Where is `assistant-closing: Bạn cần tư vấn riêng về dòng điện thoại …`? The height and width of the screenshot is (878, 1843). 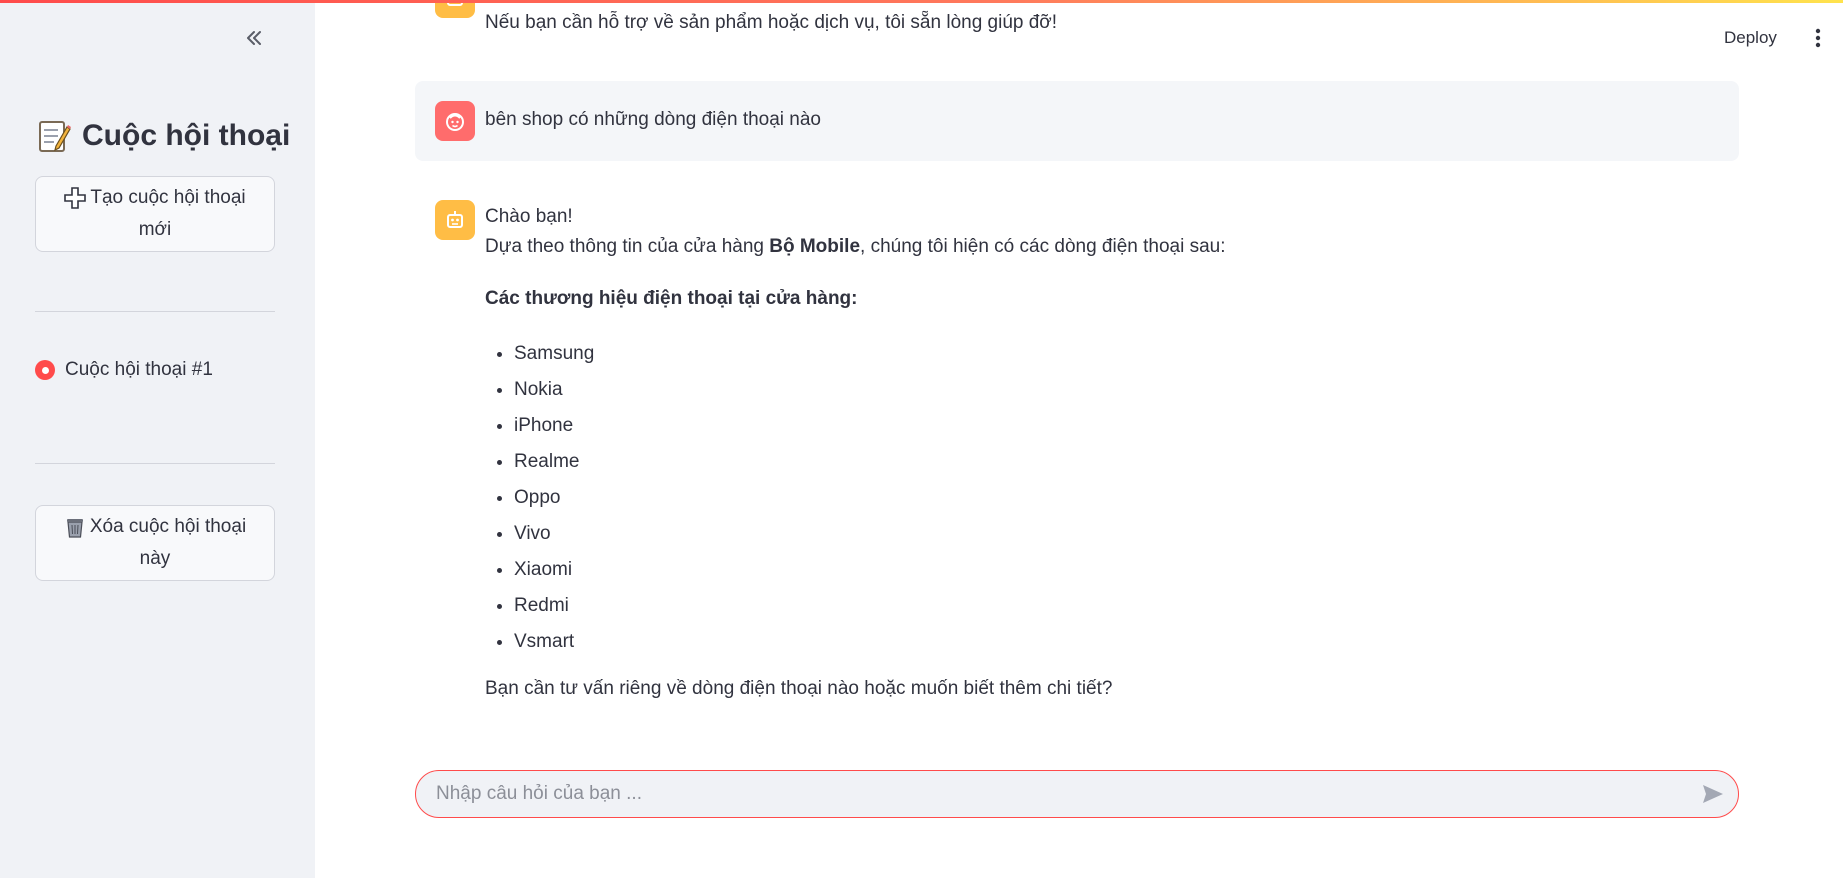
assistant-closing: Bạn cần tư vấn riêng về dòng điện thoại … is located at coordinates (799, 688).